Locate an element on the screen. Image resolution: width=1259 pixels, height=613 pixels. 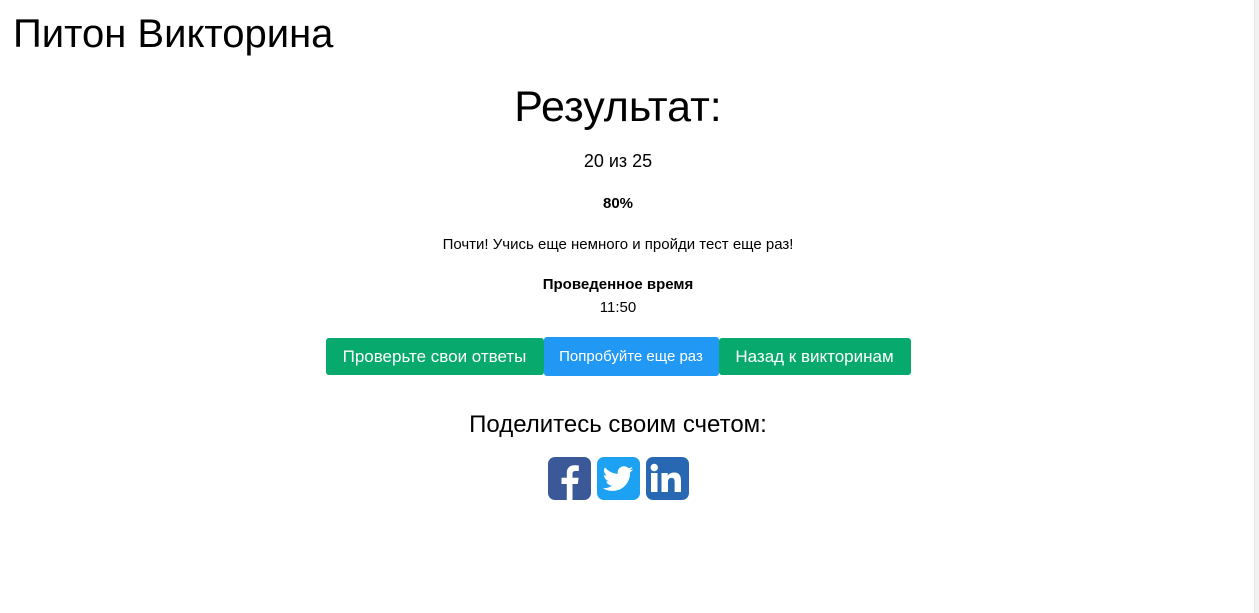
page-scrollbar is located at coordinates (1256, 306).